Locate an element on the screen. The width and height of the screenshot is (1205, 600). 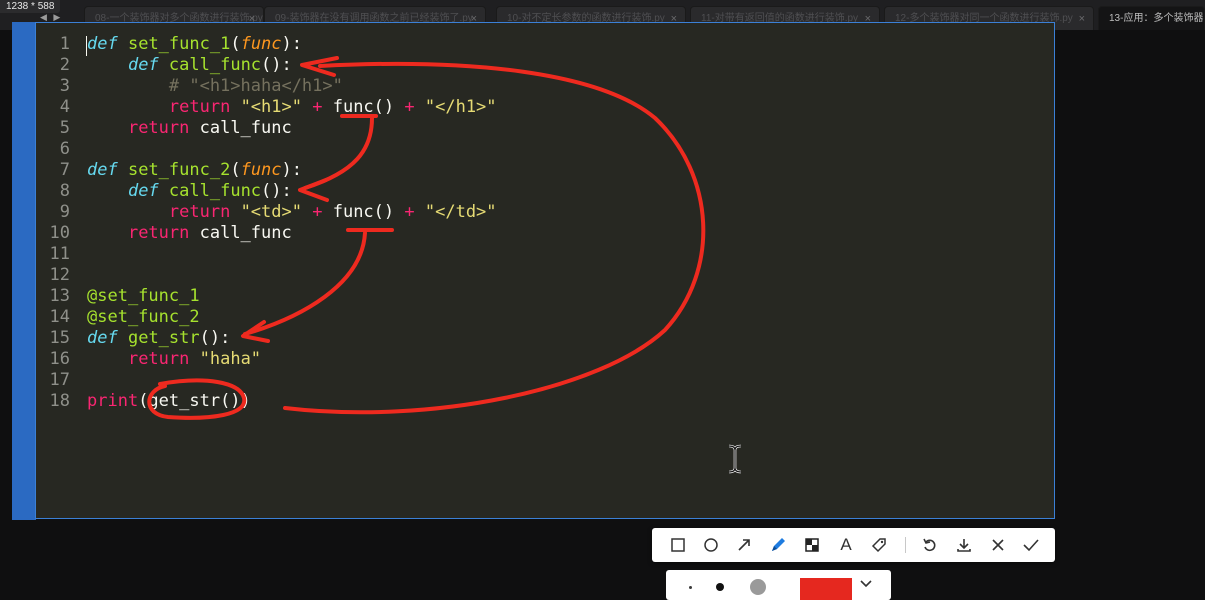
code-text: return "<td>" + func() + "</td>" is located at coordinates (292, 212).